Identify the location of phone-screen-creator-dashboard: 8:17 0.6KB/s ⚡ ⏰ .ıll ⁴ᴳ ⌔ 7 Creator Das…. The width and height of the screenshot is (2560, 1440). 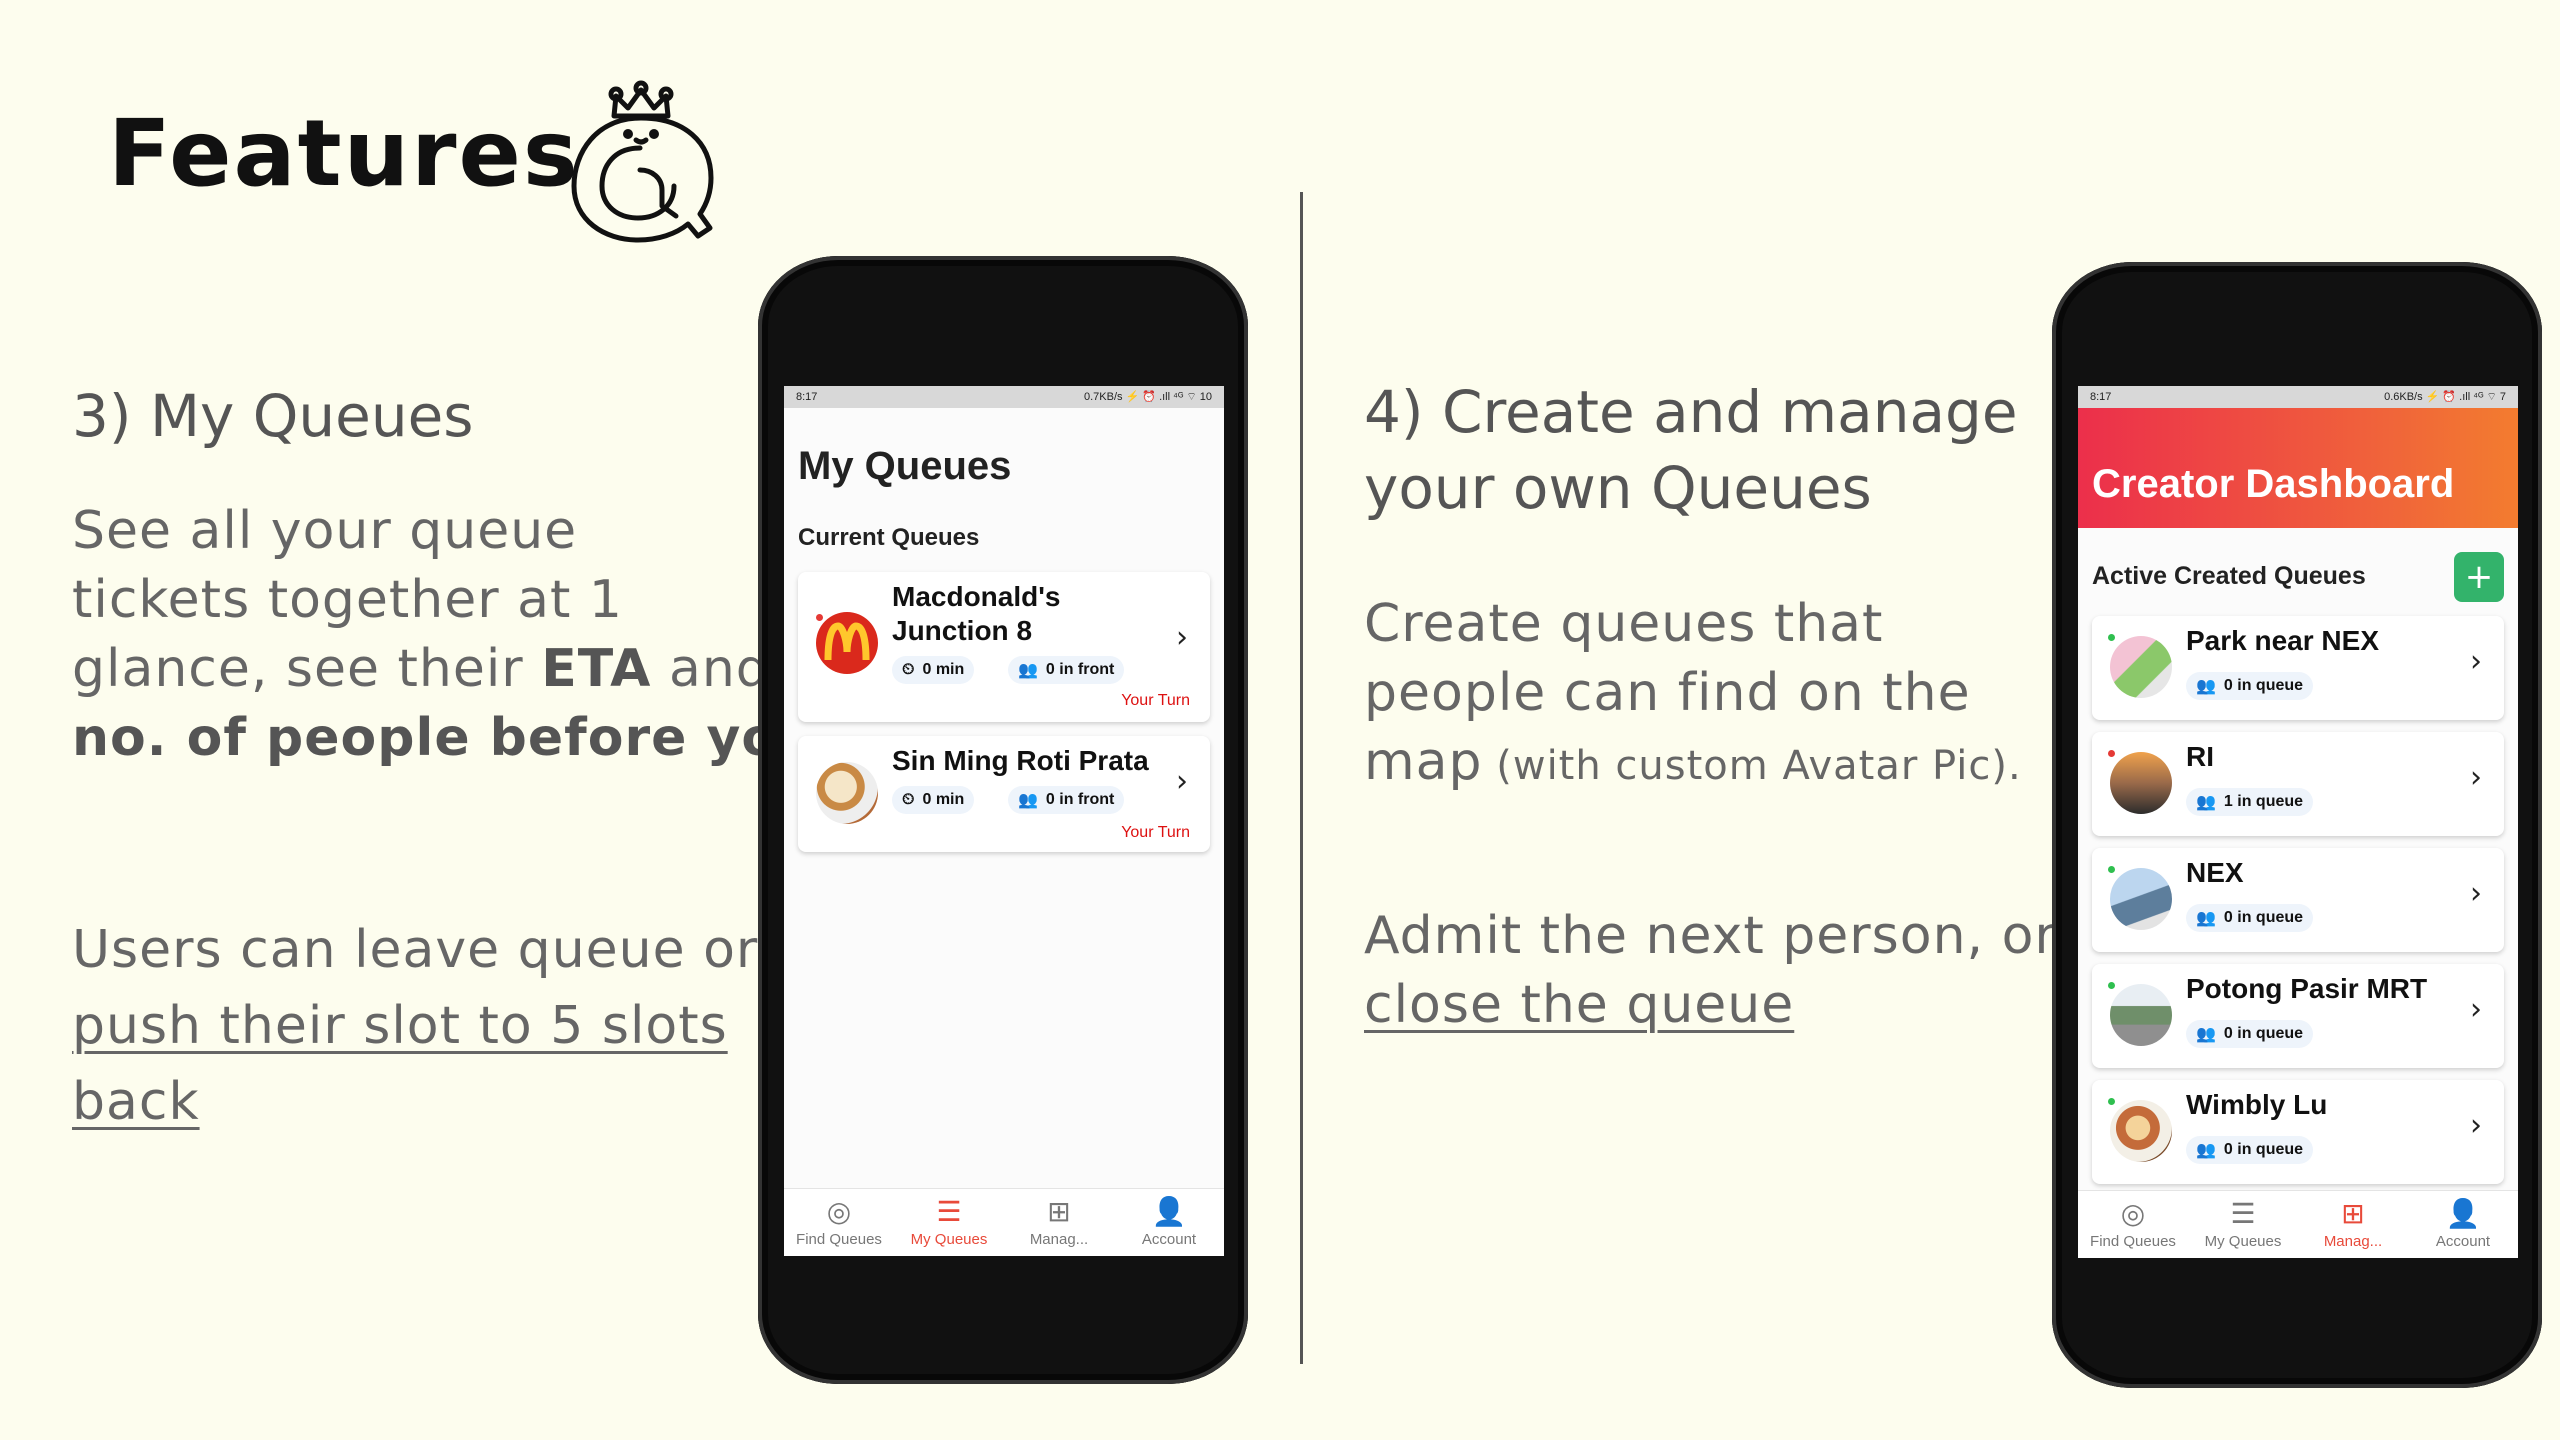
(2298, 822).